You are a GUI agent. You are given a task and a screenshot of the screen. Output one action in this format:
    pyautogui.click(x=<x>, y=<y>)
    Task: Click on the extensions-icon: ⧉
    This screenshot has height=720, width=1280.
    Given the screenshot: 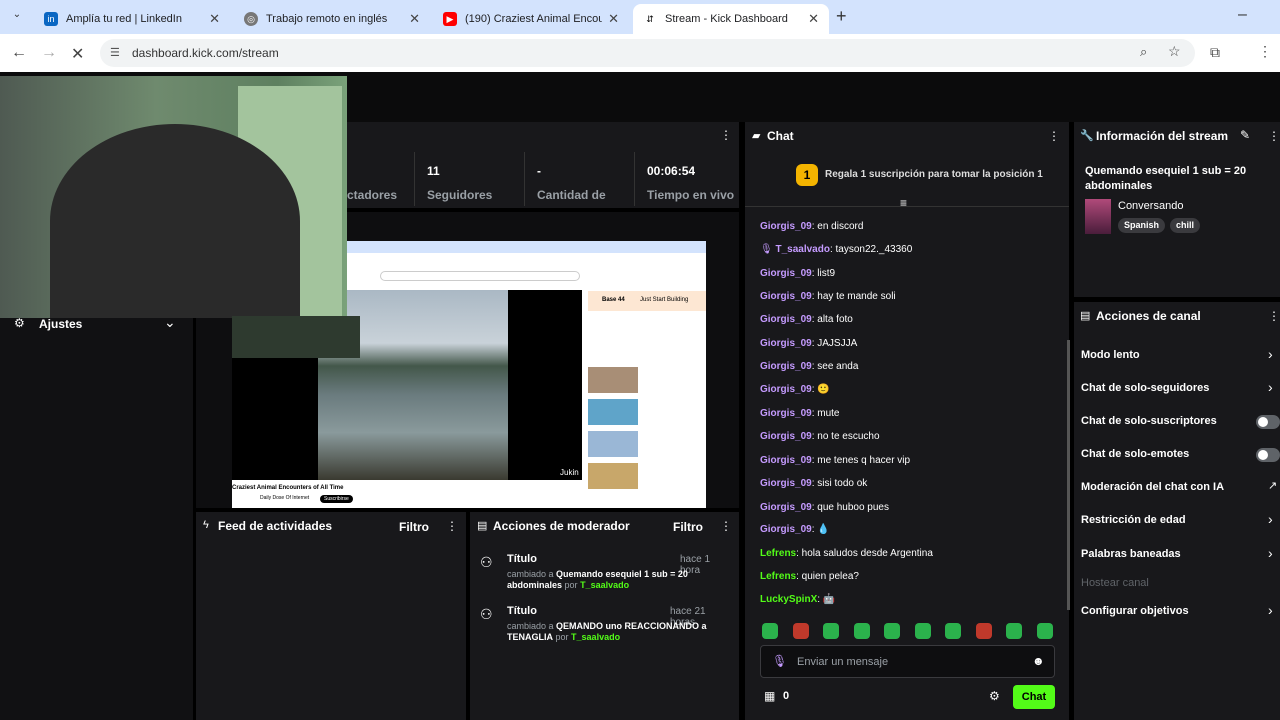 What is the action you would take?
    pyautogui.click(x=1215, y=52)
    